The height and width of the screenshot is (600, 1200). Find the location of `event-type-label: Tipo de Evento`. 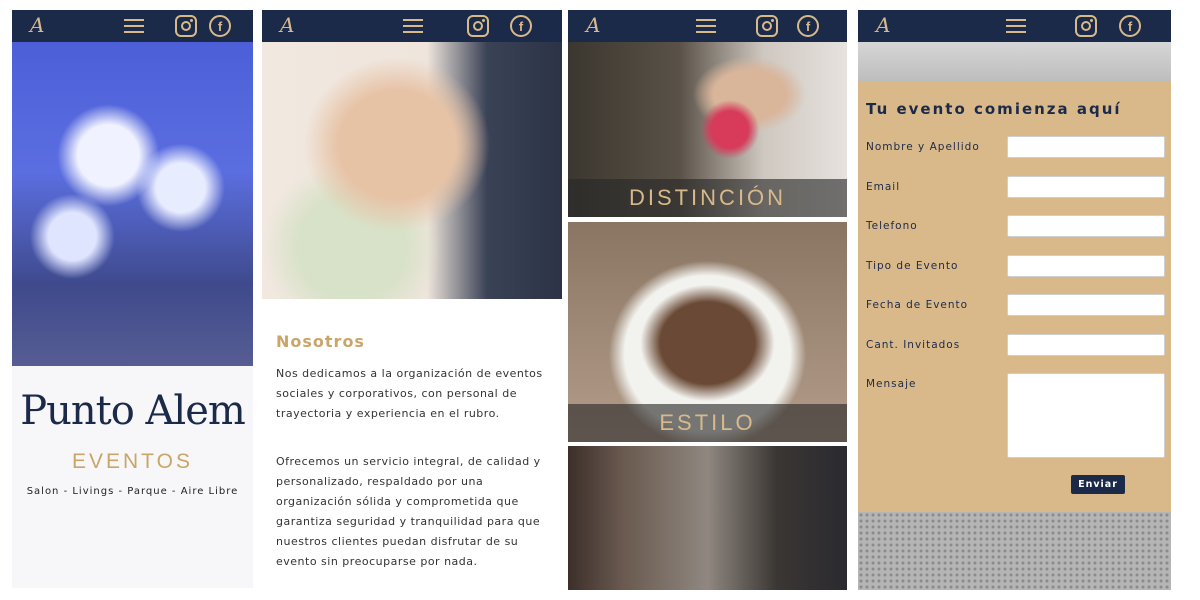

event-type-label: Tipo de Evento is located at coordinates (912, 266).